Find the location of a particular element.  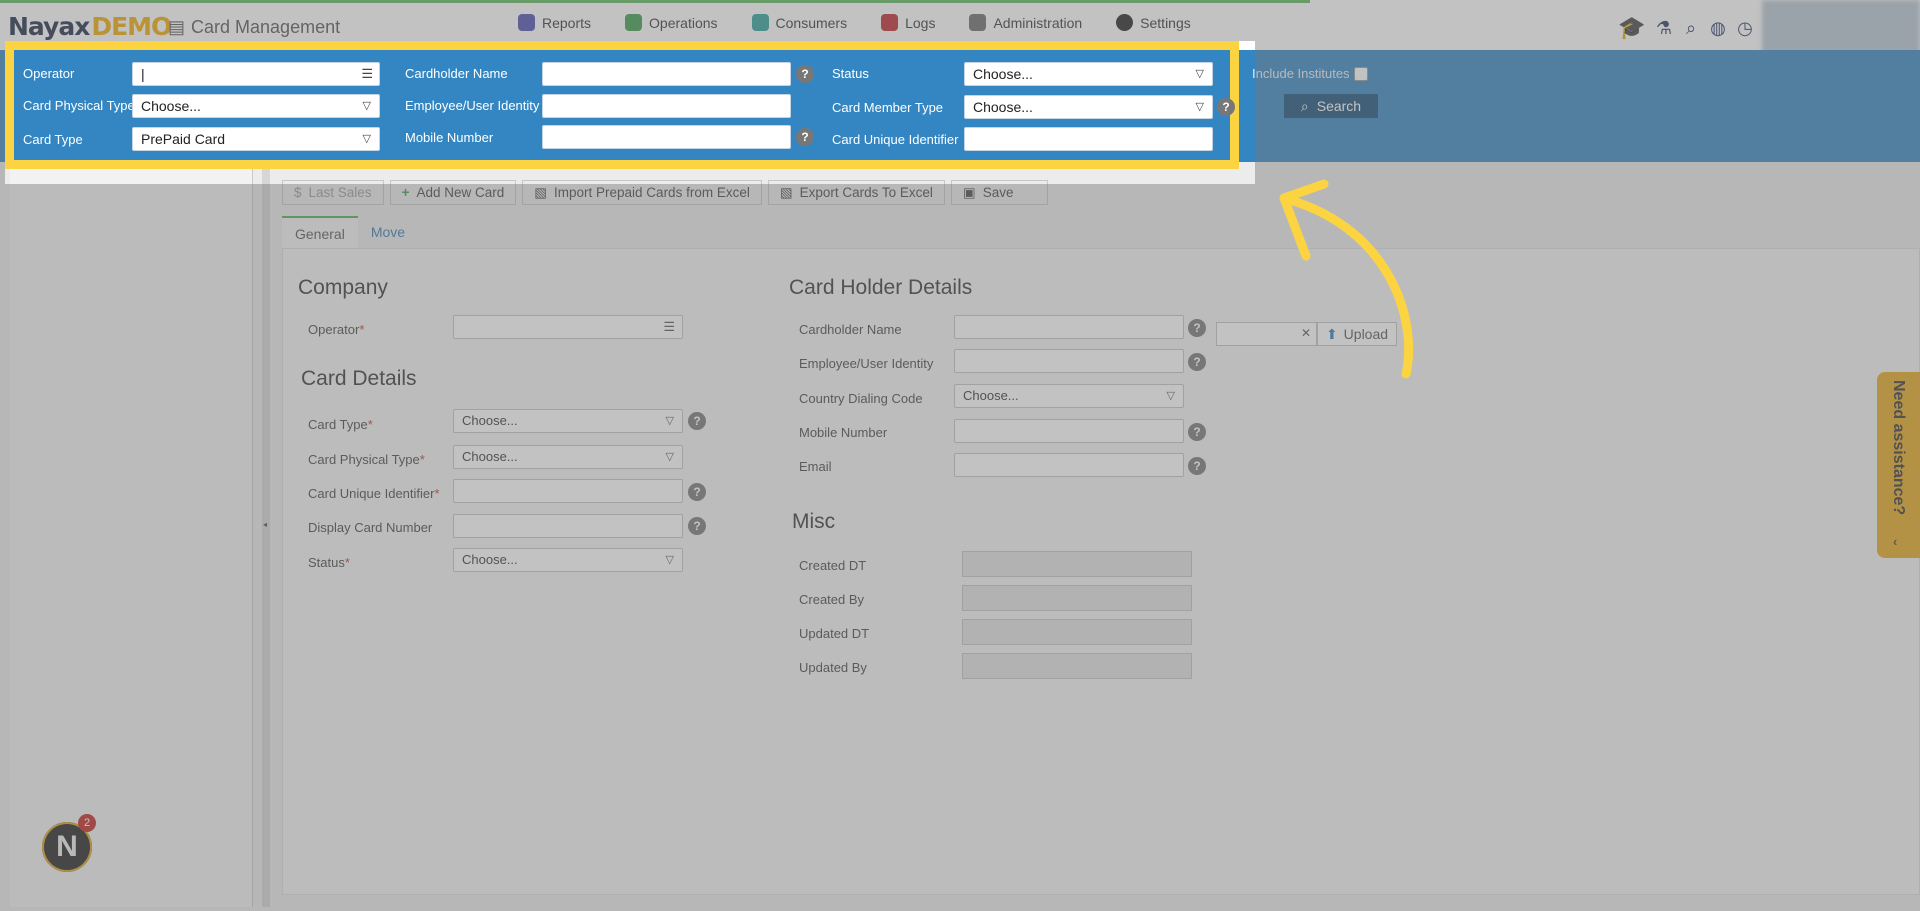

filter-mobile-number-input is located at coordinates (666, 137).